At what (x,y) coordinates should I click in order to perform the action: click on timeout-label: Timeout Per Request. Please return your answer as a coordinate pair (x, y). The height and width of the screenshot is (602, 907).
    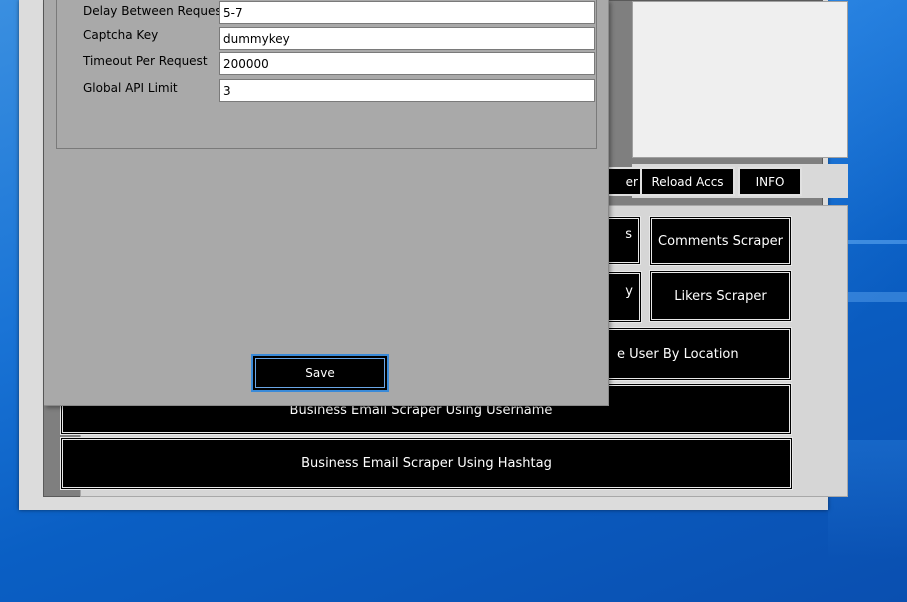
    Looking at the image, I should click on (145, 61).